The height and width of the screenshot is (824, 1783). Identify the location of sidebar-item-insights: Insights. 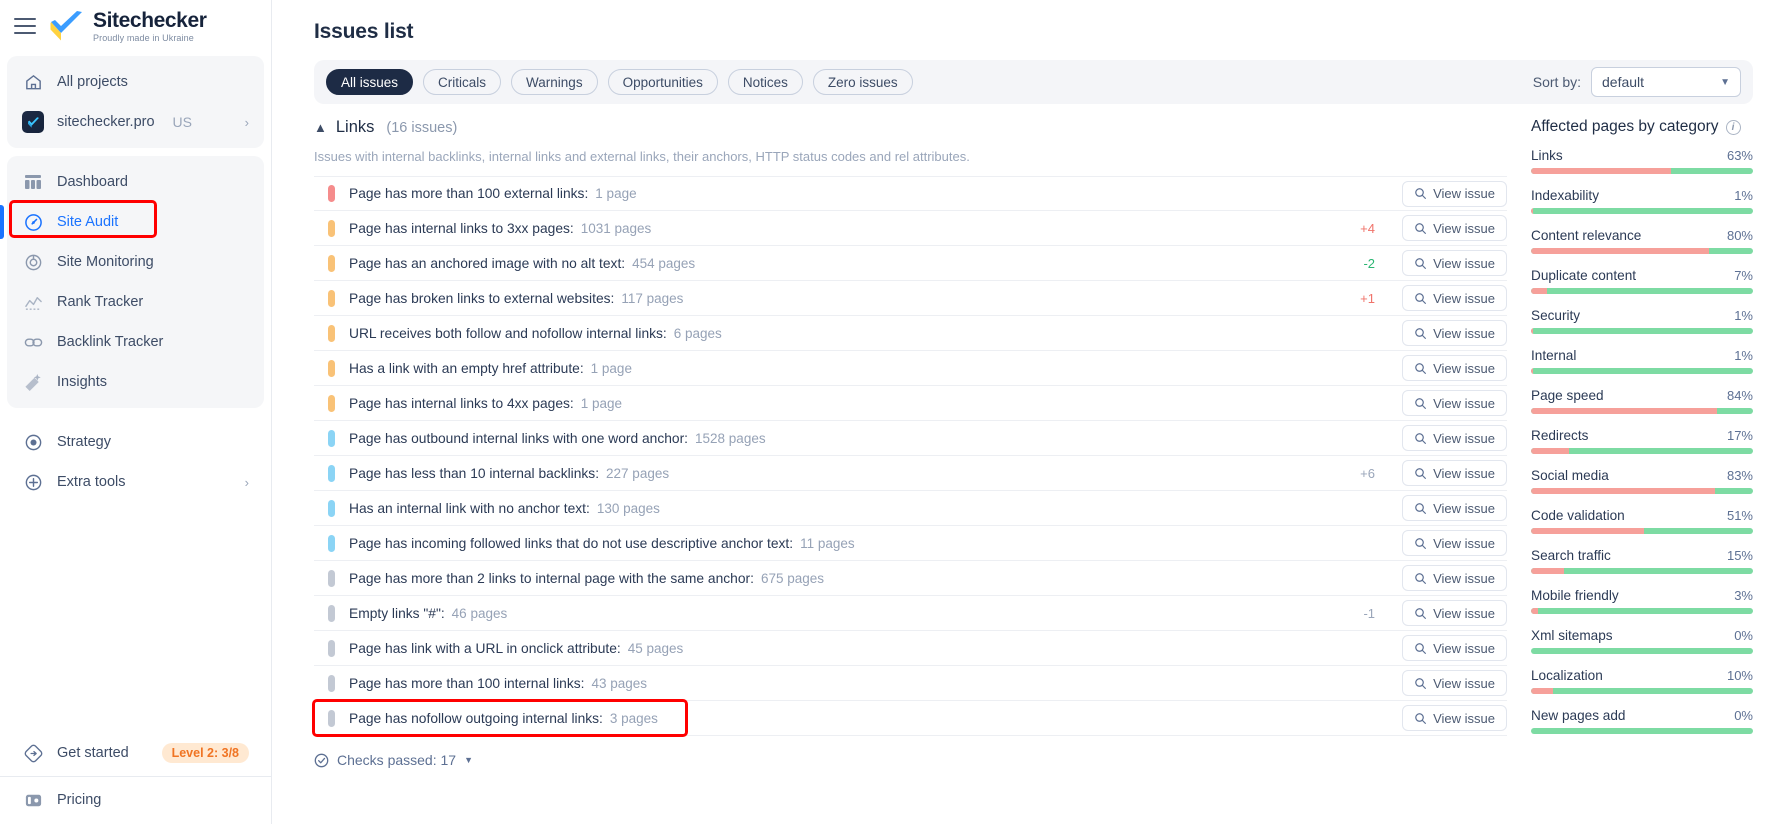
(135, 382).